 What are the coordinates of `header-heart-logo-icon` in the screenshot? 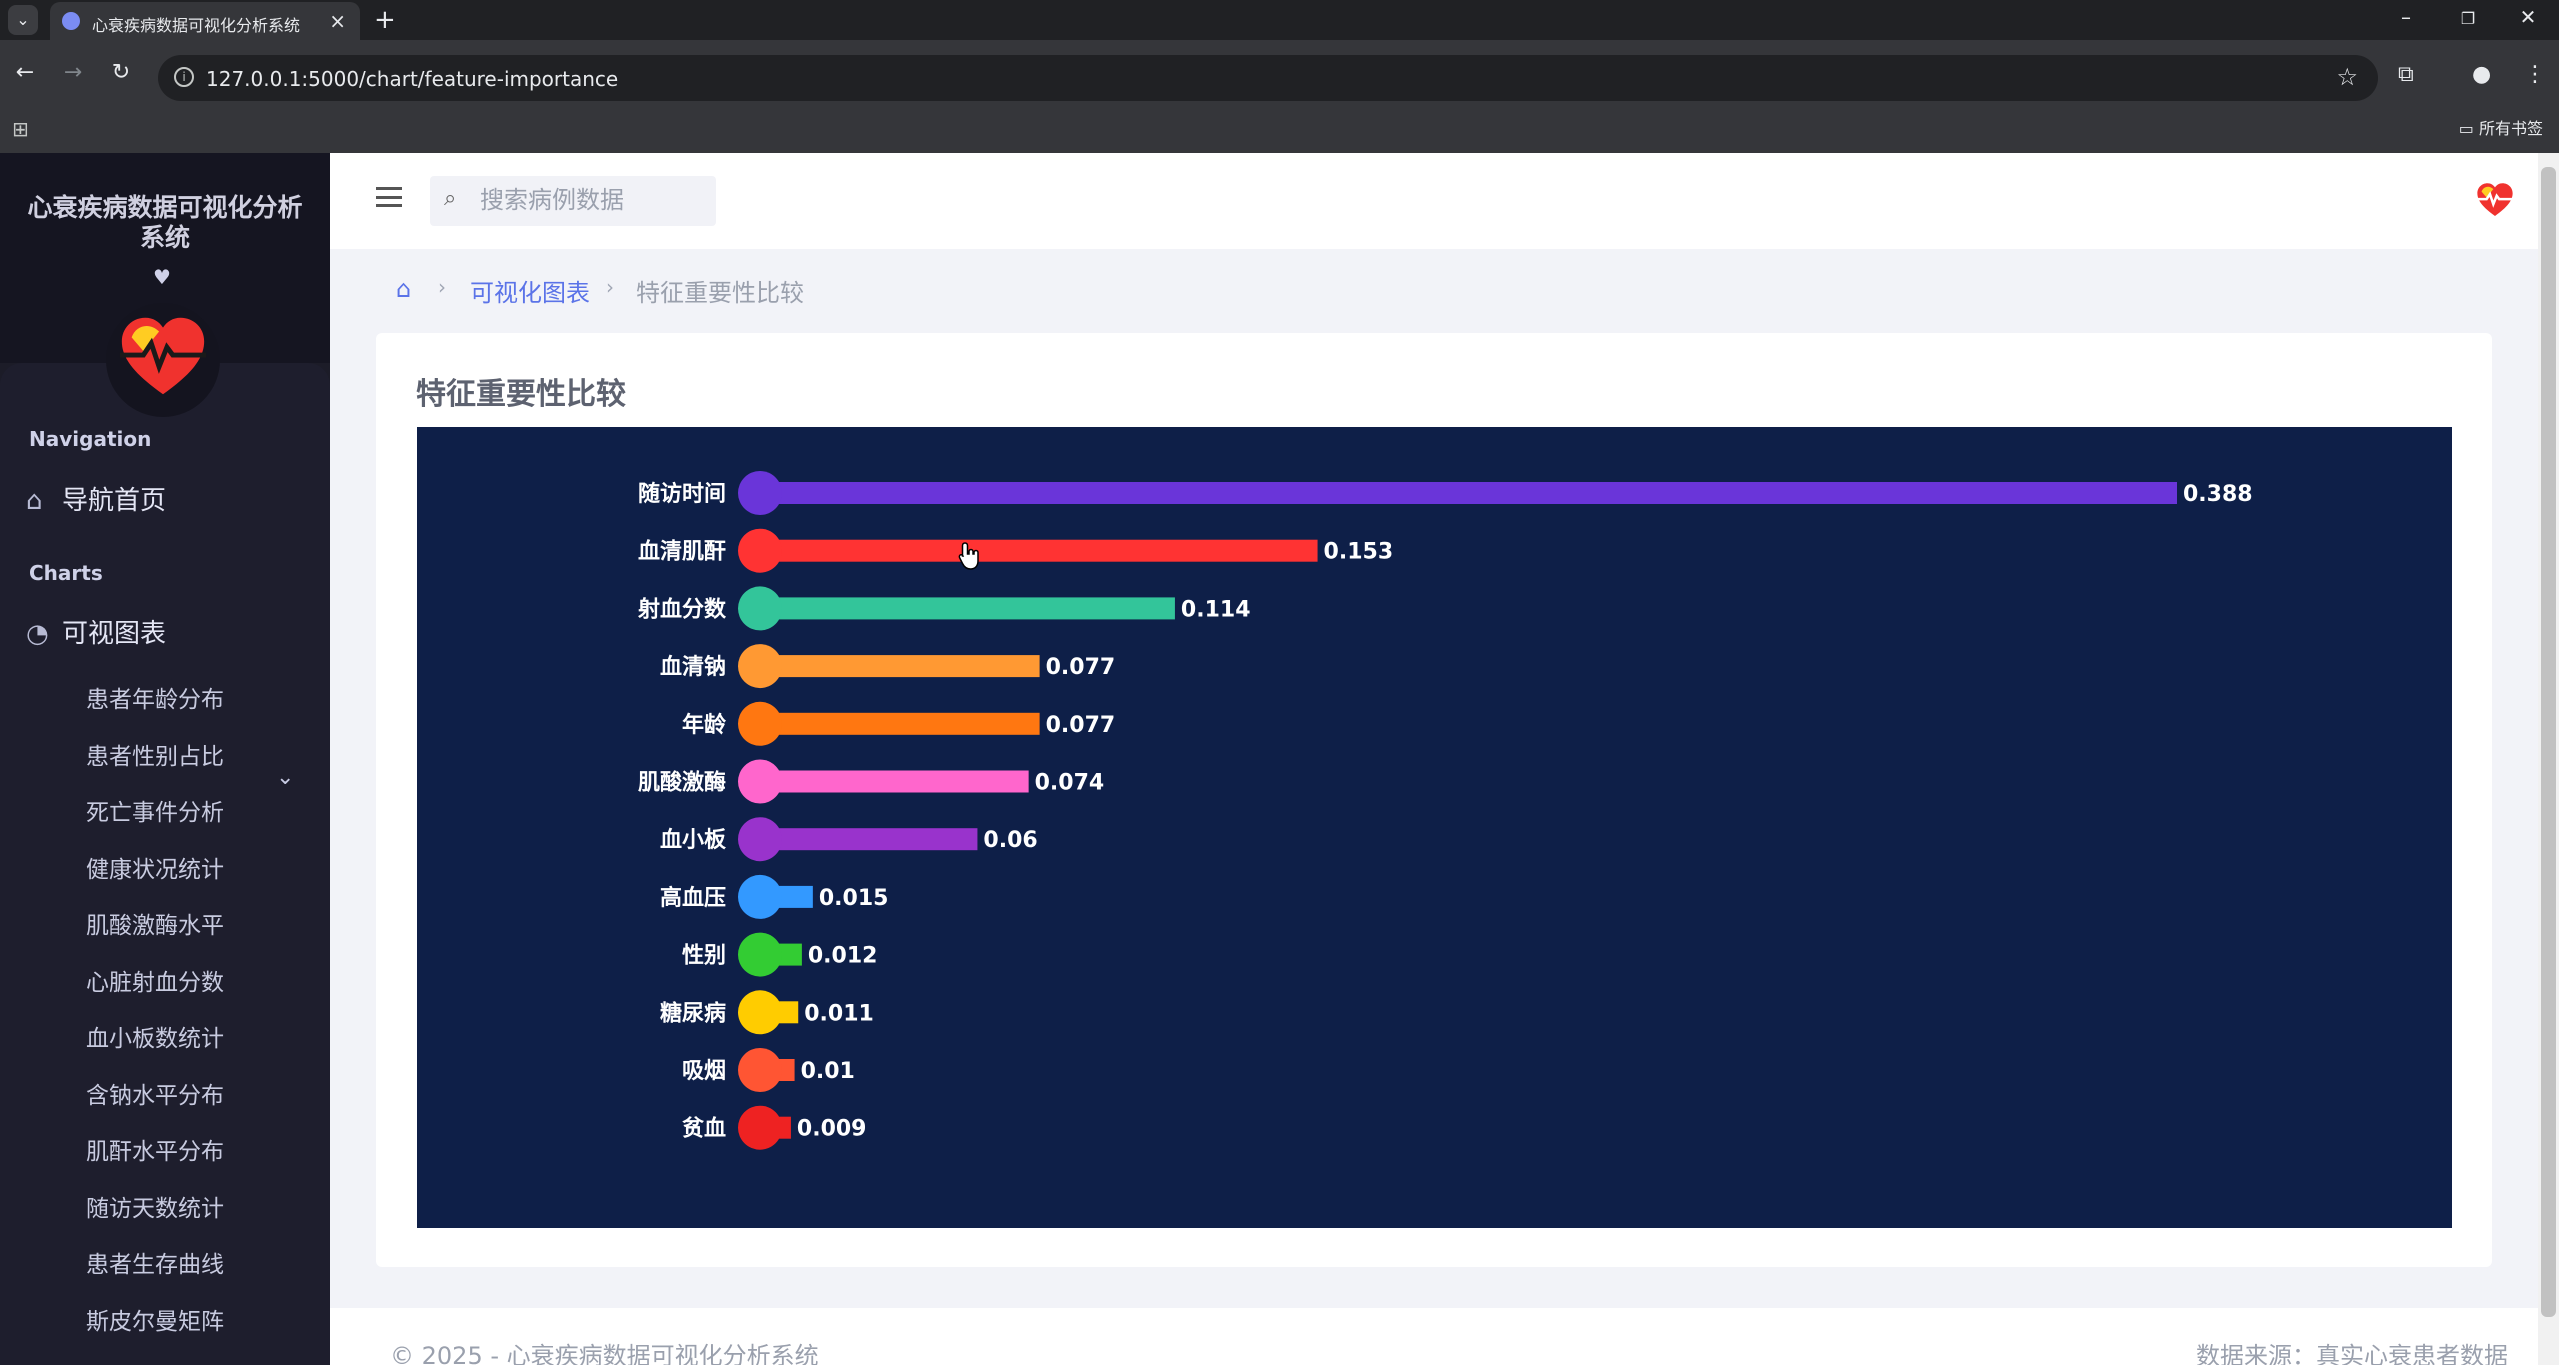 It's located at (2495, 200).